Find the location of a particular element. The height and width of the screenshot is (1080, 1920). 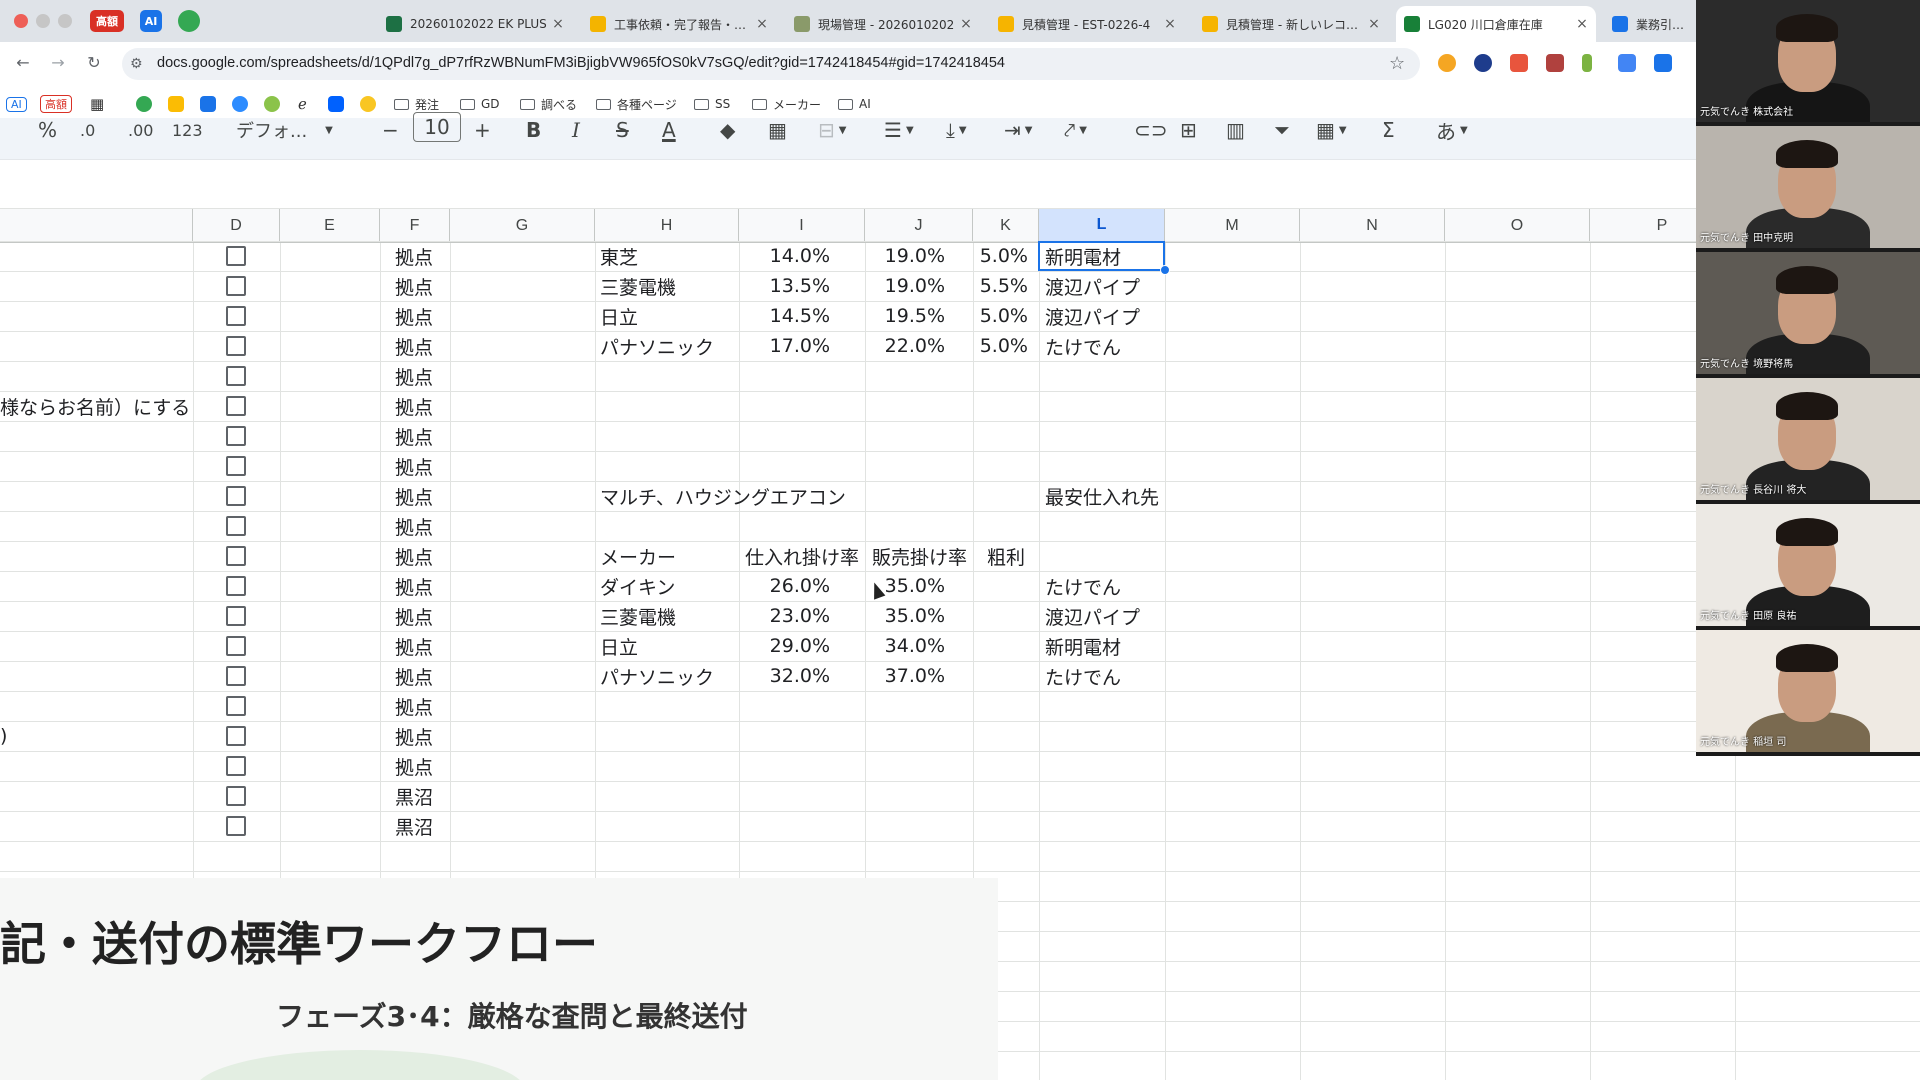

vertical-align-icon: ⤓ ▼ is located at coordinates (956, 130).